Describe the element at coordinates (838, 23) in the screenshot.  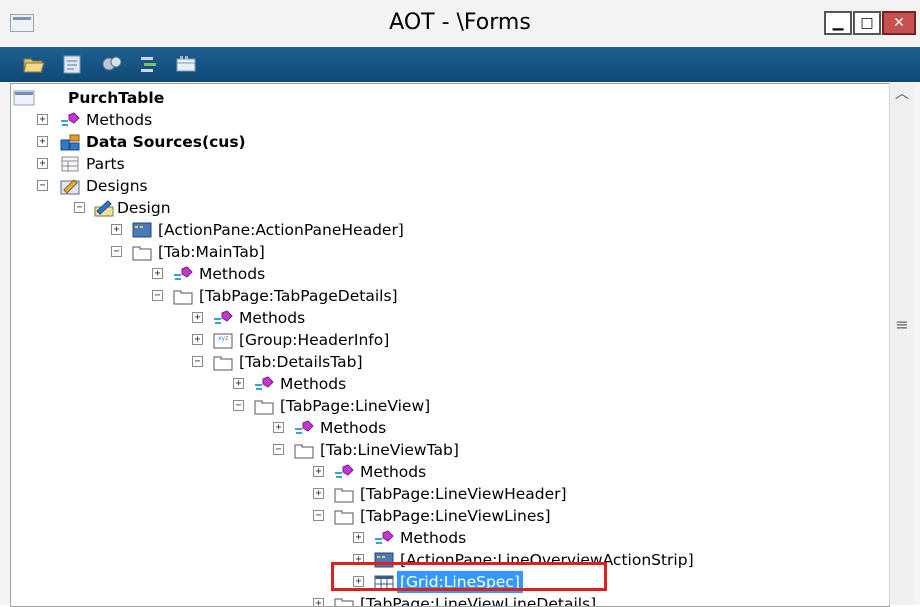
I see `minimize-button: ▁` at that location.